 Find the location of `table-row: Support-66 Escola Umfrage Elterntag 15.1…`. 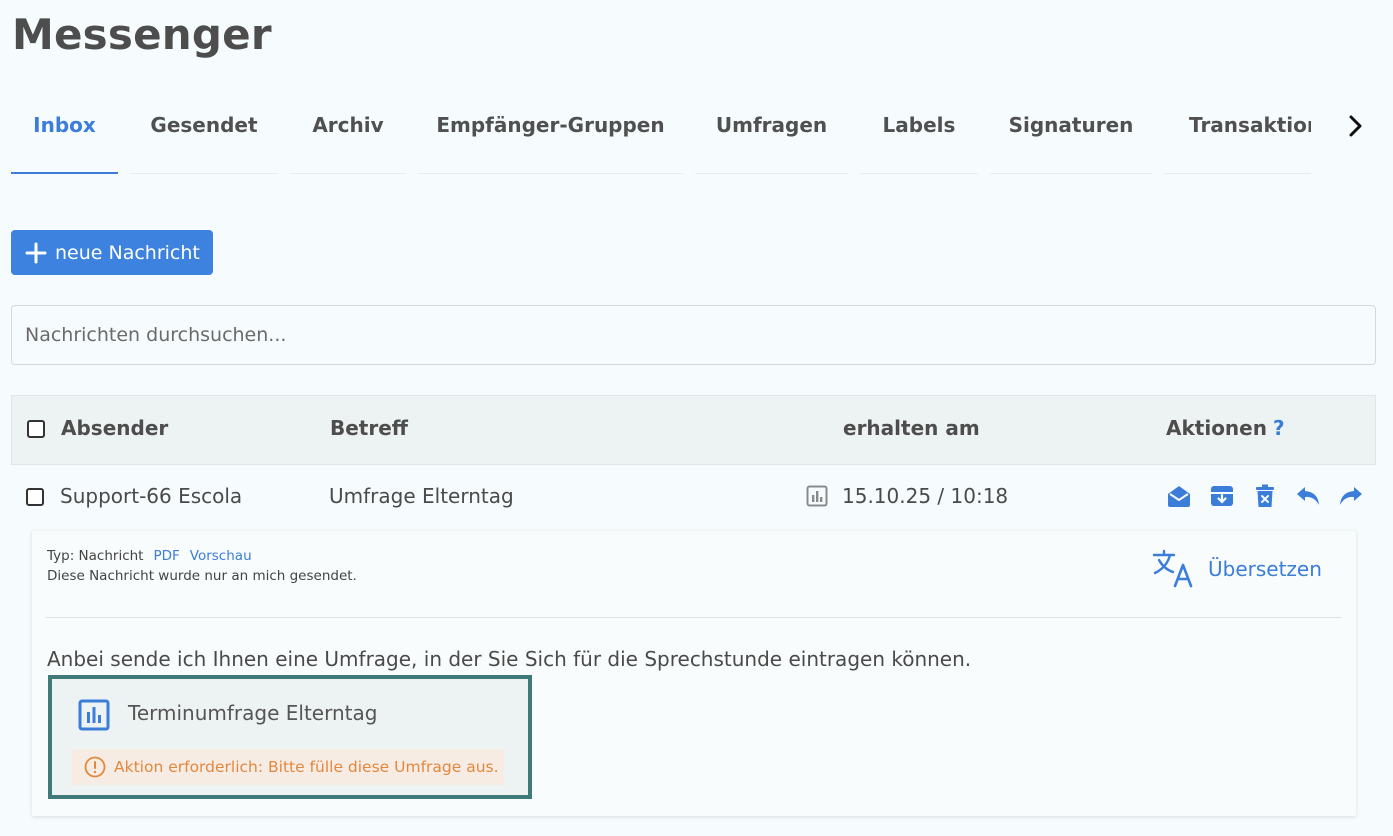

table-row: Support-66 Escola Umfrage Elterntag 15.1… is located at coordinates (693, 498).